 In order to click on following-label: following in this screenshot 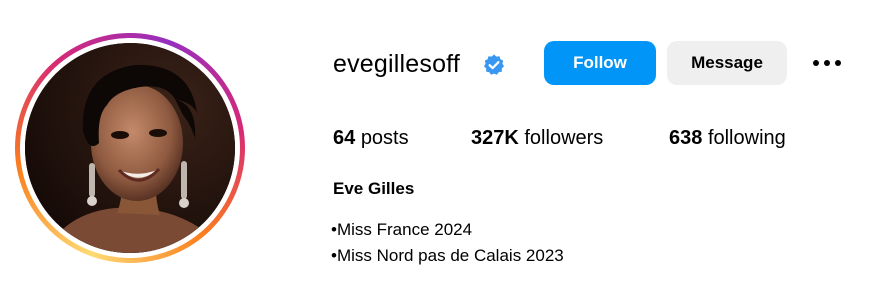, I will do `click(746, 138)`.